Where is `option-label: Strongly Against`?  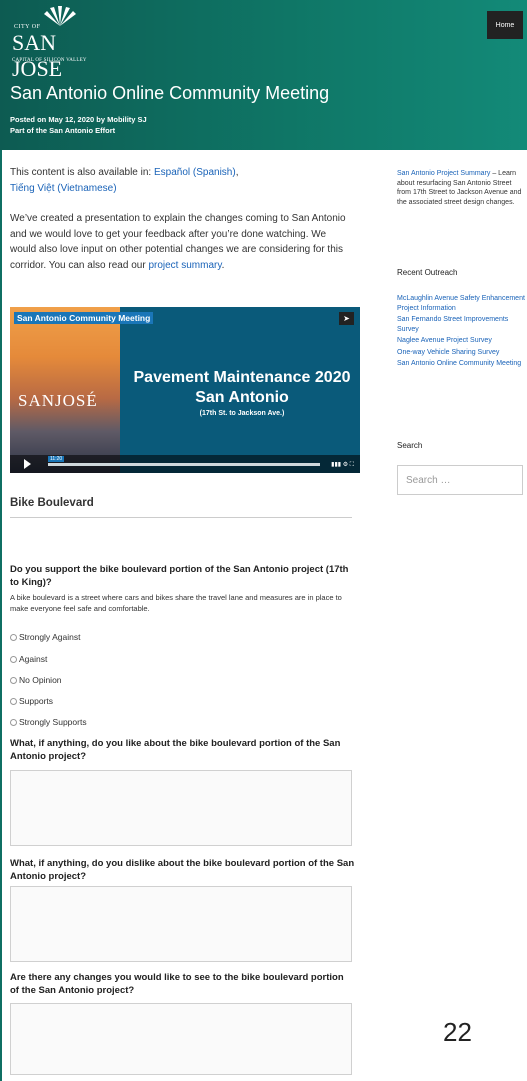
option-label: Strongly Against is located at coordinates (50, 637).